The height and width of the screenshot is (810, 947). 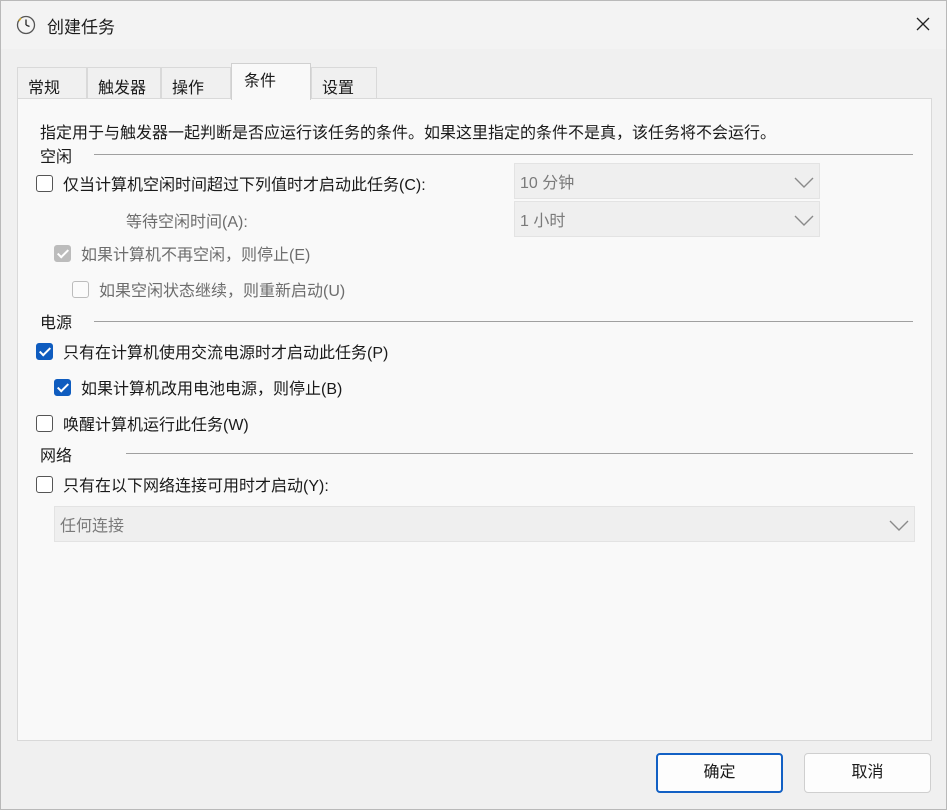 I want to click on idle-duration-value: 10 分钟, so click(x=547, y=183).